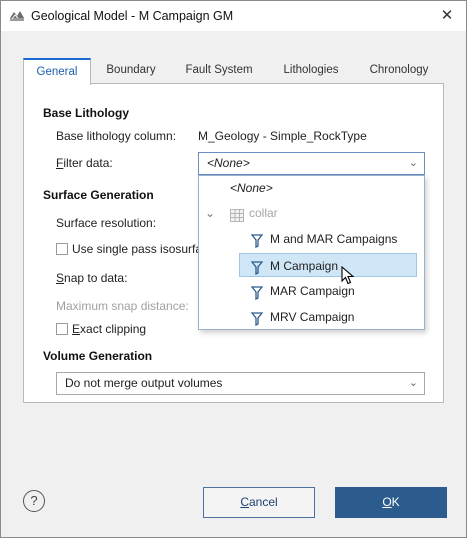  What do you see at coordinates (109, 329) in the screenshot?
I see `exact-clipping-label: Exact clipping` at bounding box center [109, 329].